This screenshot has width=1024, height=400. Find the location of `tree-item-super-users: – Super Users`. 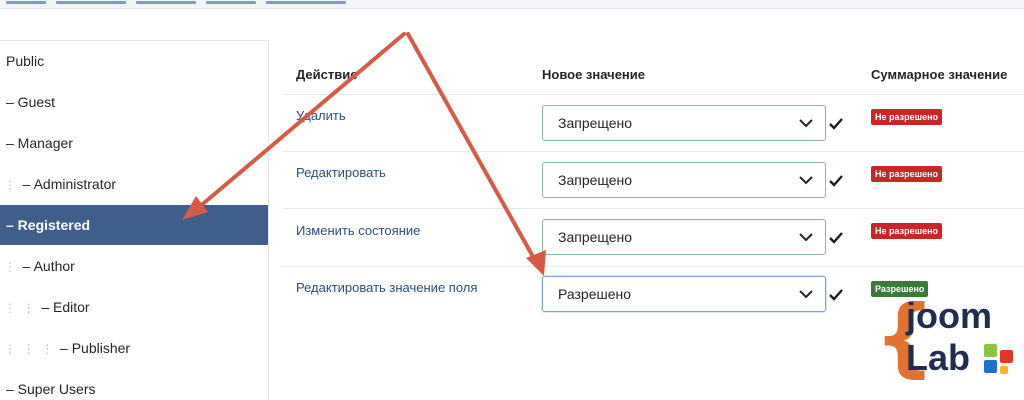

tree-item-super-users: – Super Users is located at coordinates (134, 384).